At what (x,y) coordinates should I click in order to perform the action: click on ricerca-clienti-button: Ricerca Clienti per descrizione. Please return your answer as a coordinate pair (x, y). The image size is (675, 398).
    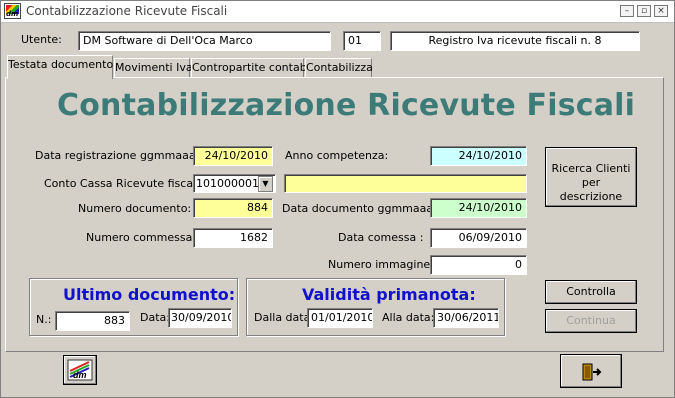
    Looking at the image, I should click on (591, 177).